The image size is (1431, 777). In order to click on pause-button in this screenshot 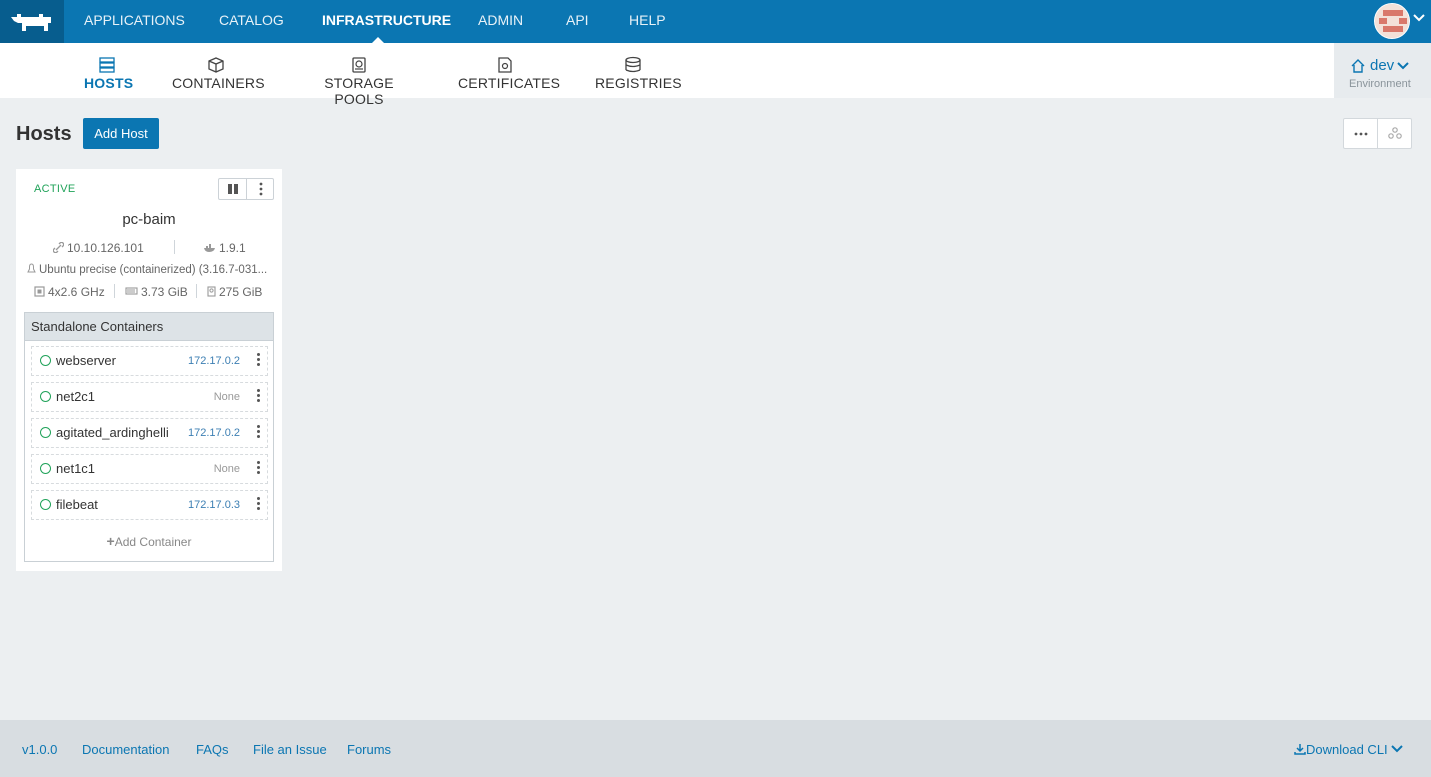, I will do `click(233, 189)`.